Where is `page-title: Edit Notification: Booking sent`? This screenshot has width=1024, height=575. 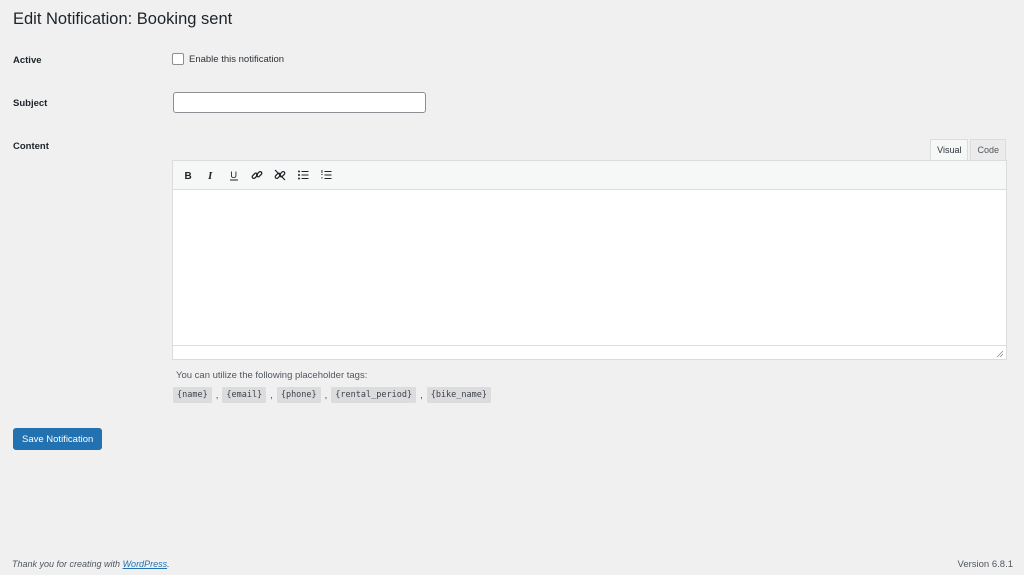 page-title: Edit Notification: Booking sent is located at coordinates (123, 19).